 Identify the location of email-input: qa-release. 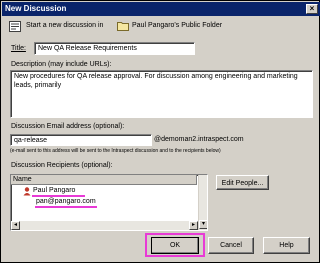
(81, 140).